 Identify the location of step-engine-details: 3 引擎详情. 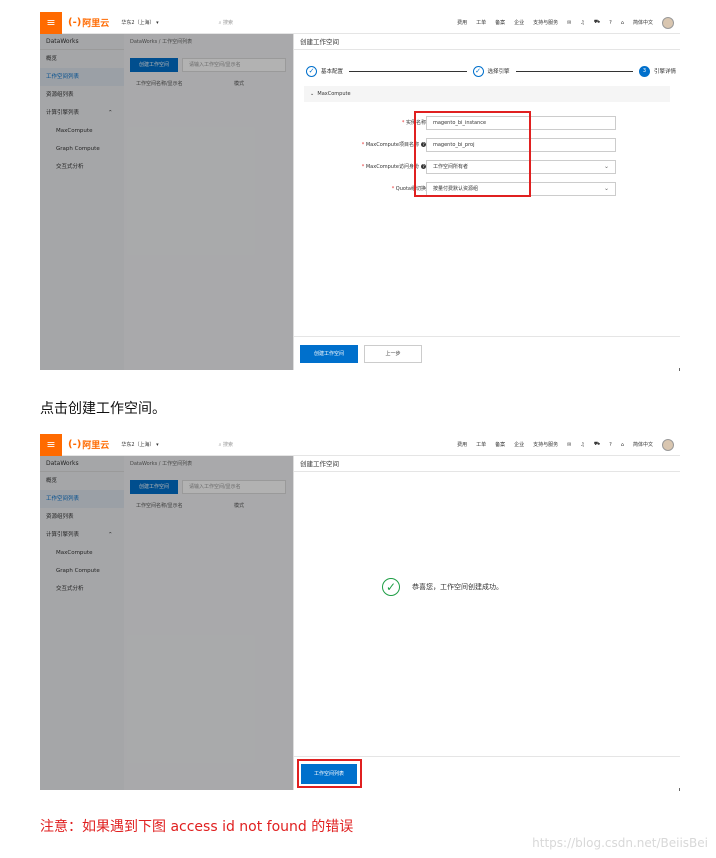
(657, 71).